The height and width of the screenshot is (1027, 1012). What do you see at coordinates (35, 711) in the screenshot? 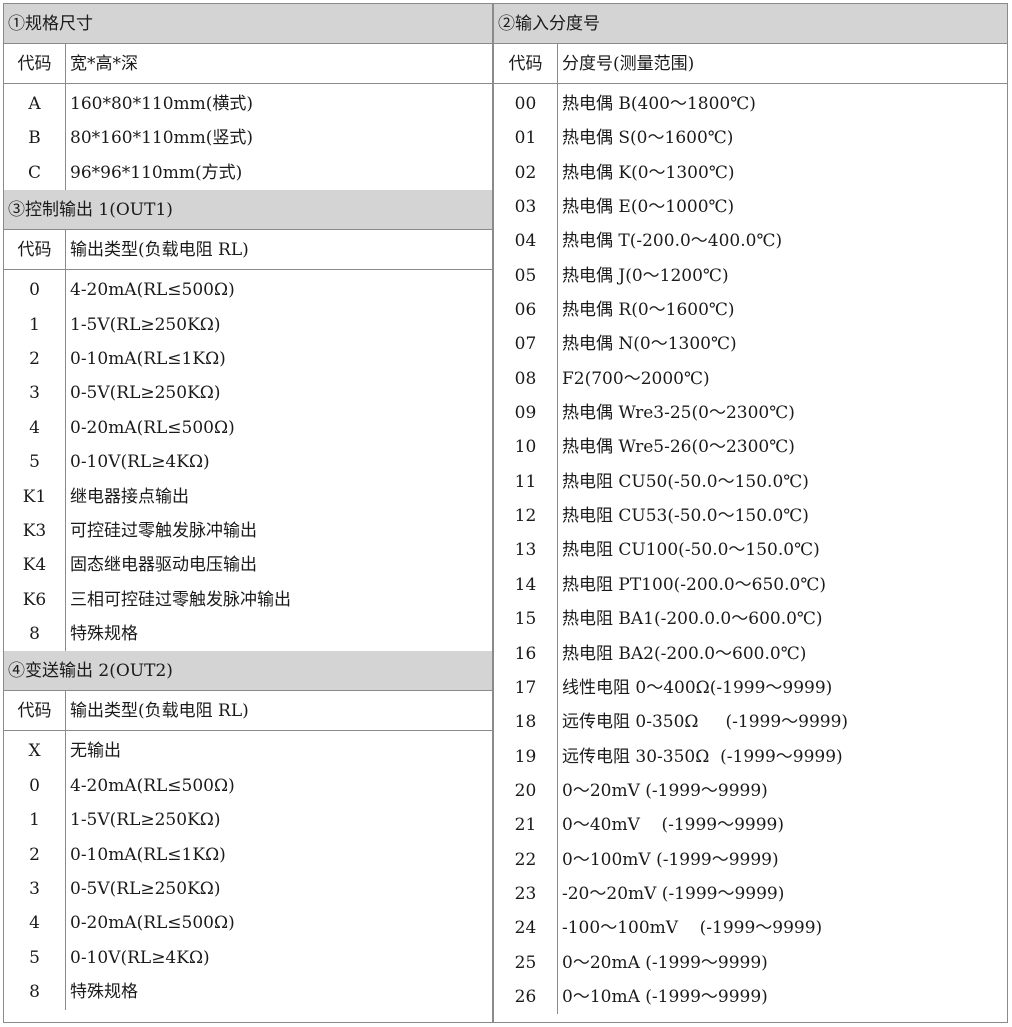
I see `out2-header-code: 代码` at bounding box center [35, 711].